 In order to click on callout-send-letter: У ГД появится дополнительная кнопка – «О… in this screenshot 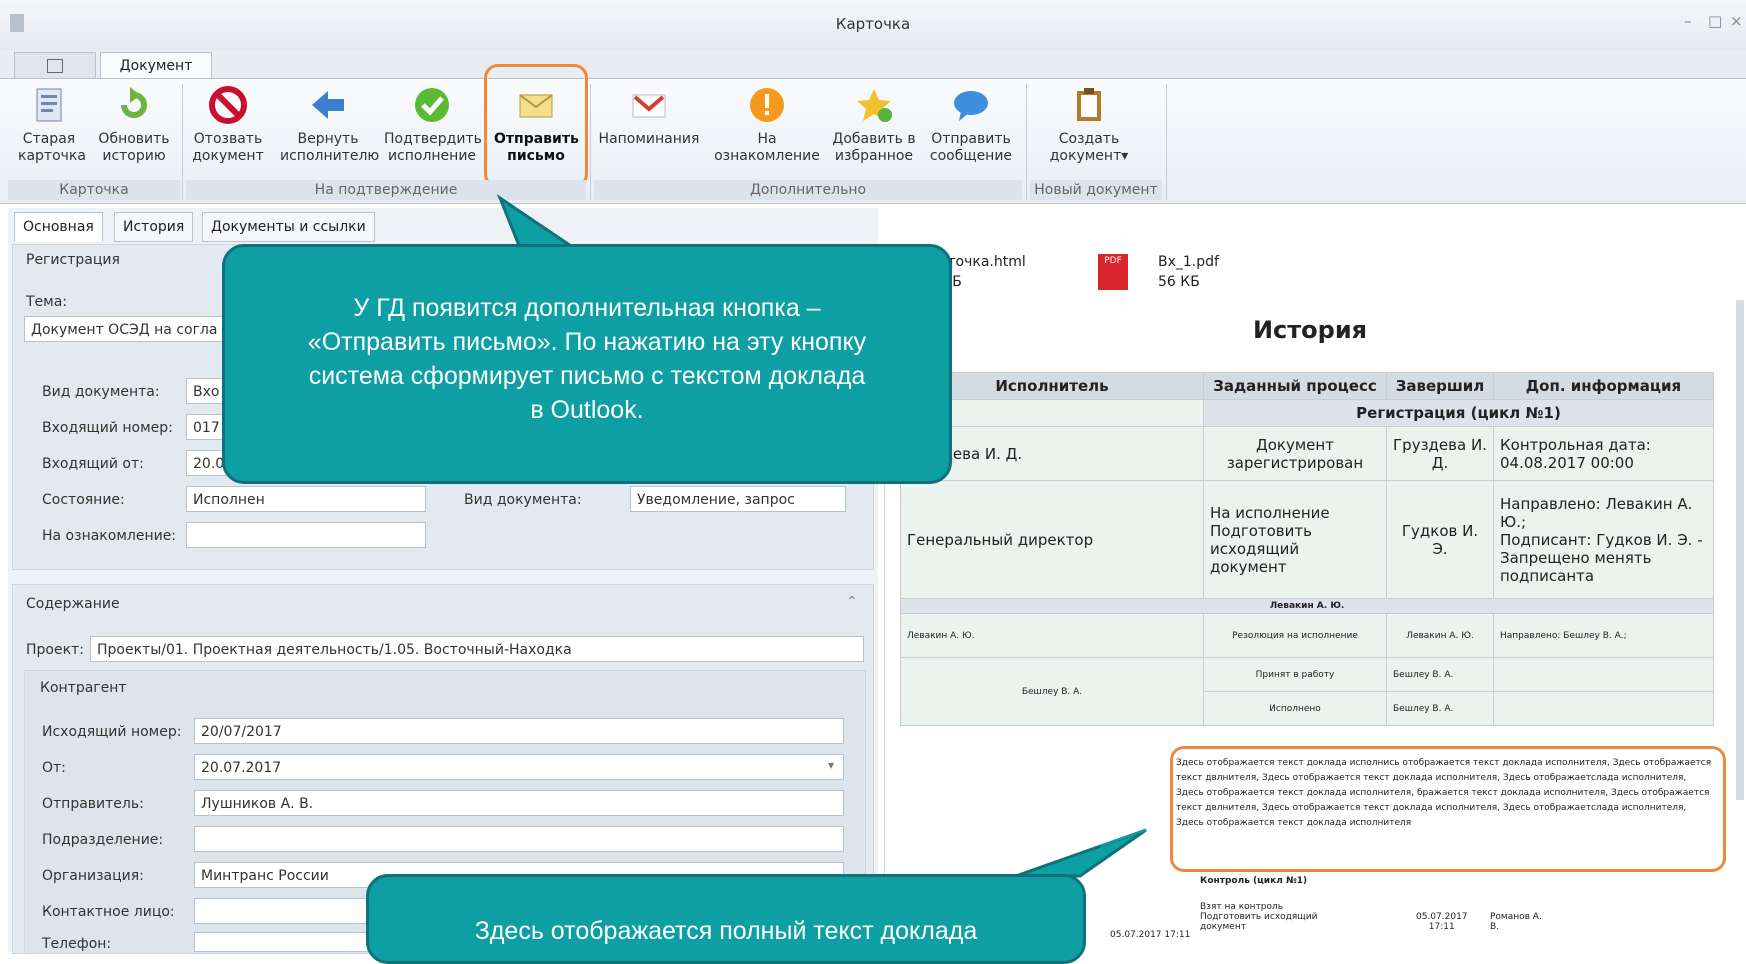, I will do `click(587, 364)`.